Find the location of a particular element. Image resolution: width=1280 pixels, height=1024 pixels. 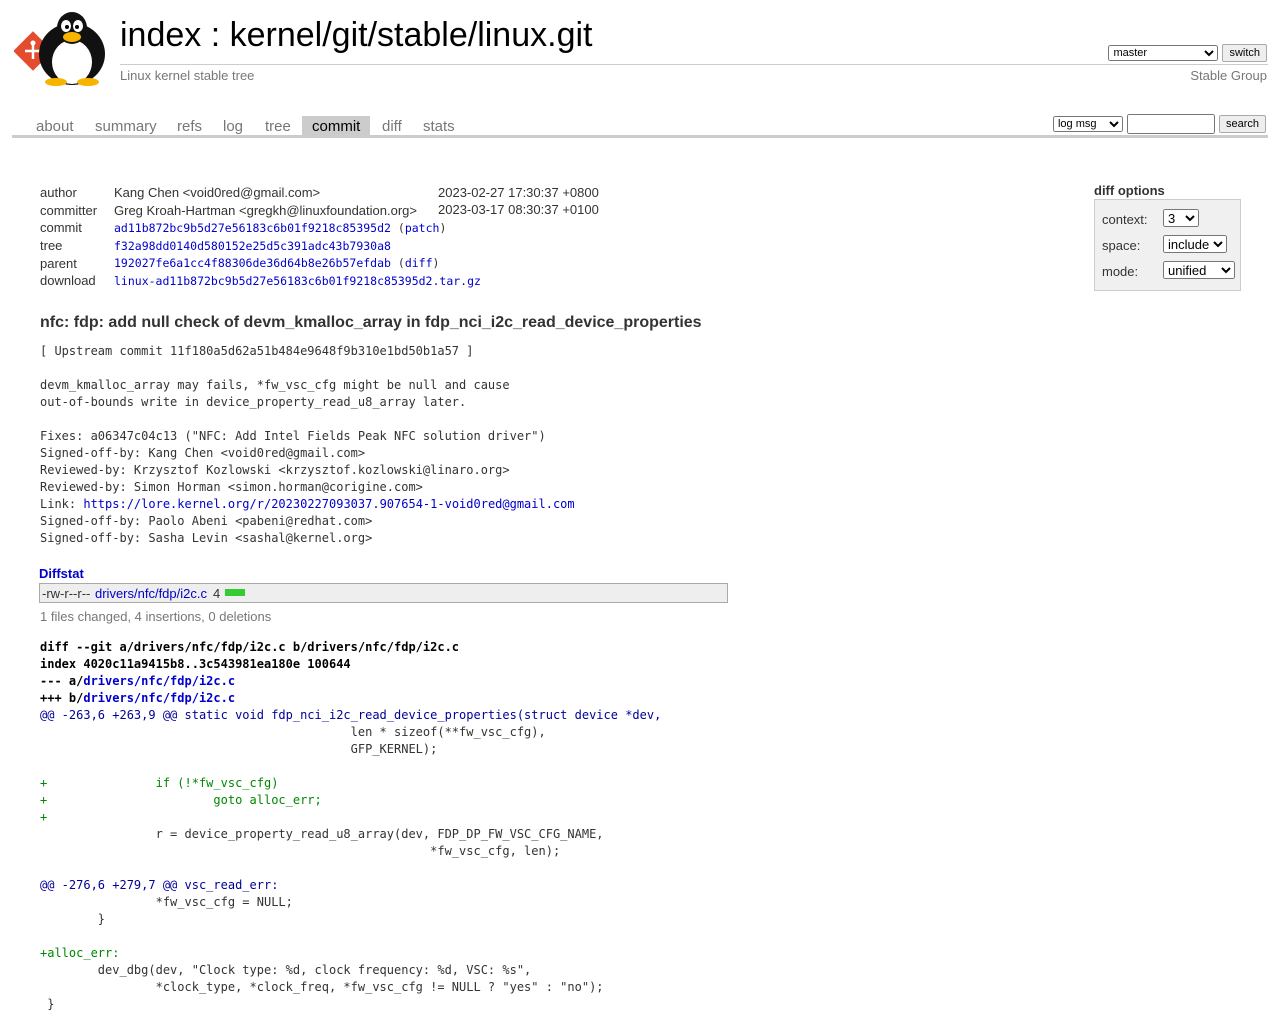

space-select: include is located at coordinates (1195, 244).